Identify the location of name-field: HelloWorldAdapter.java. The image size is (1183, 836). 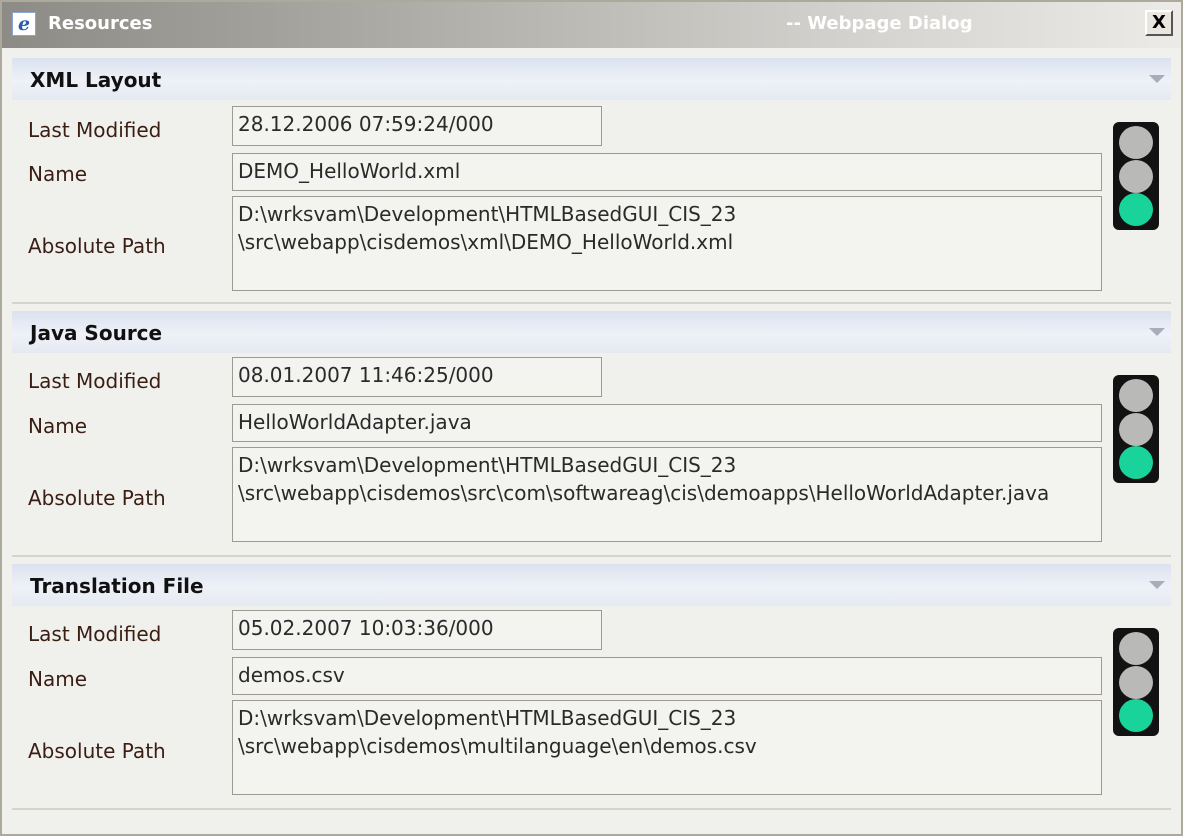
(667, 423).